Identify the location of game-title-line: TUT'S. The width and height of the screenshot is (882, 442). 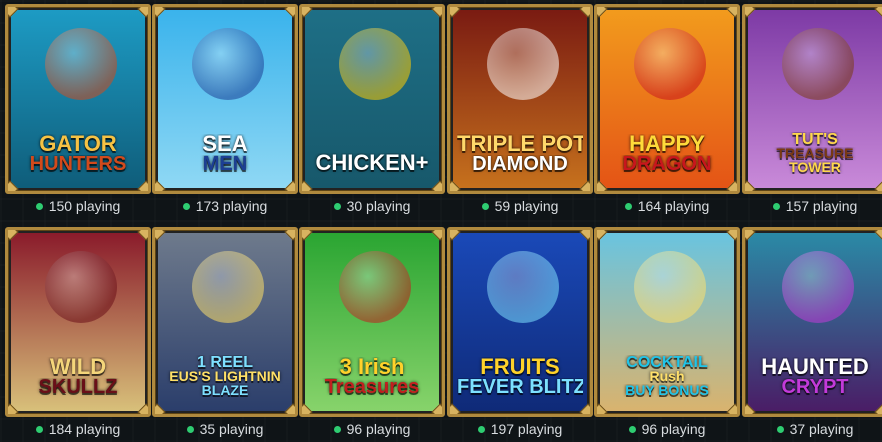
(815, 140).